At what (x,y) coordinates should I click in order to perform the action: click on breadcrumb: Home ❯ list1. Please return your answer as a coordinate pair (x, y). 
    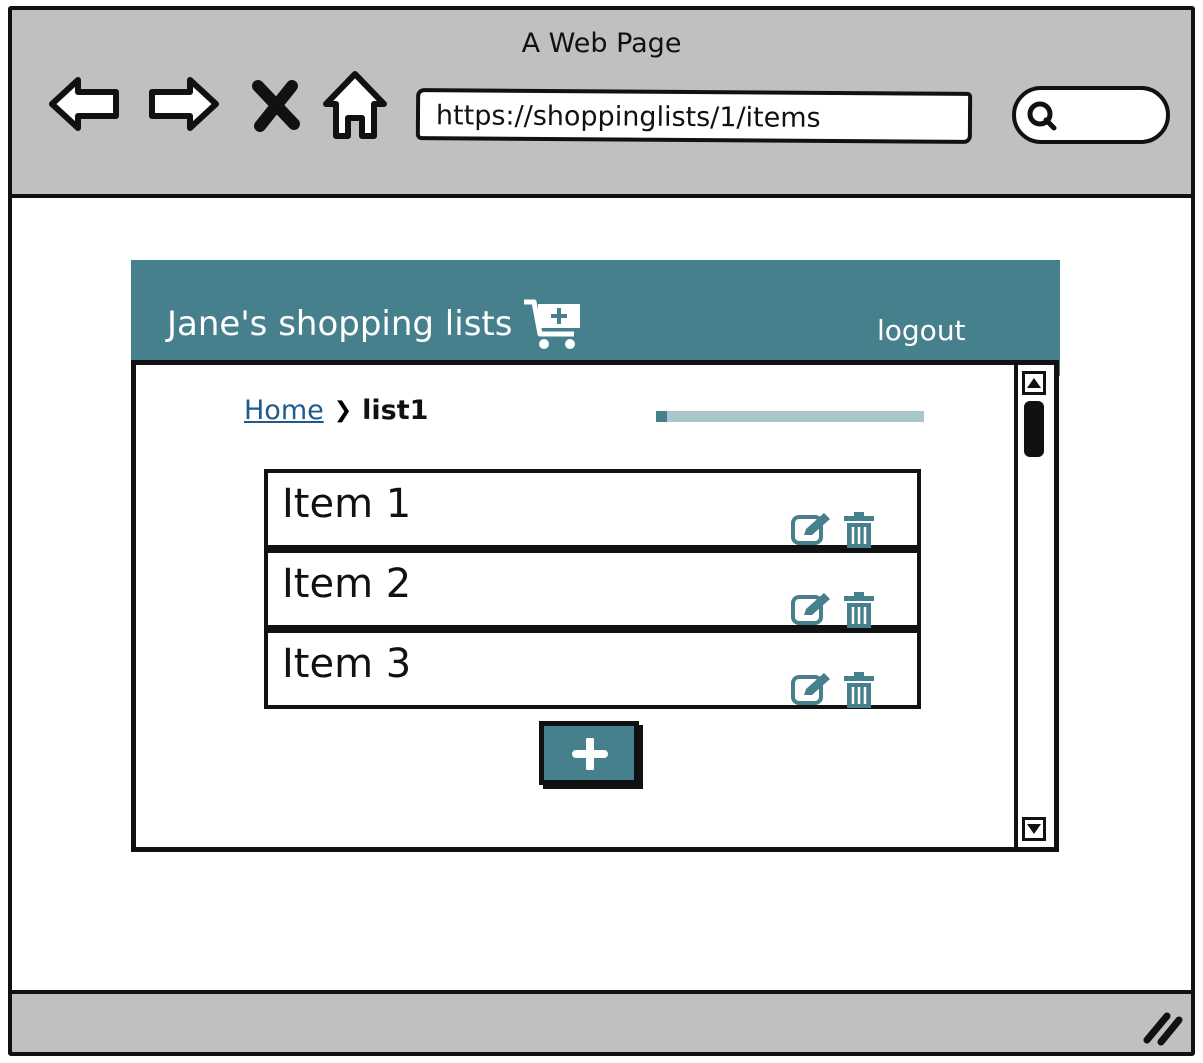
    Looking at the image, I should click on (336, 410).